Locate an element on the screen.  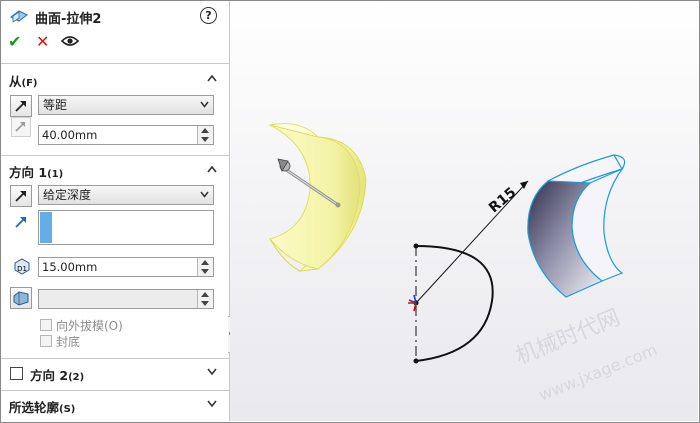
depth-input: 15.00mm is located at coordinates (126, 267).